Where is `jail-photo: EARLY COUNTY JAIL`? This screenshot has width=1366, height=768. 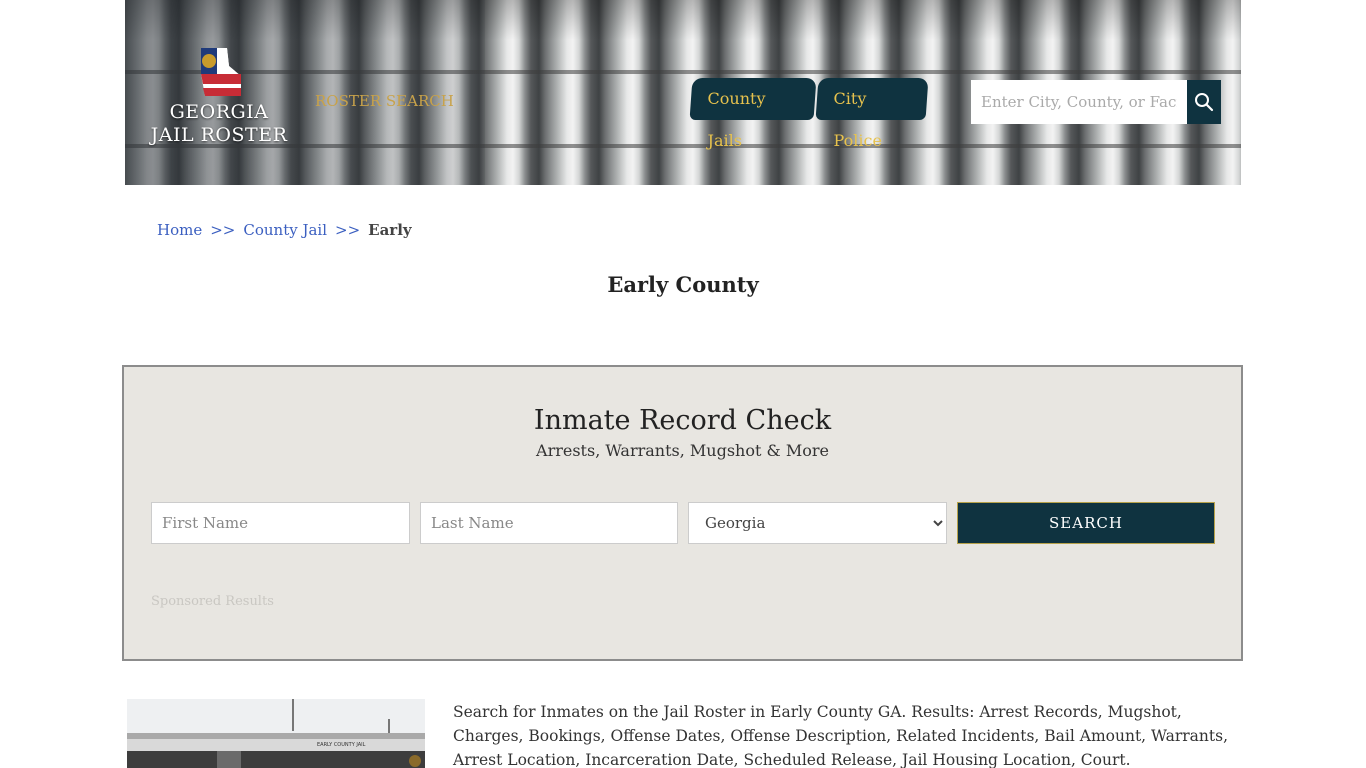
jail-photo: EARLY COUNTY JAIL is located at coordinates (276, 733).